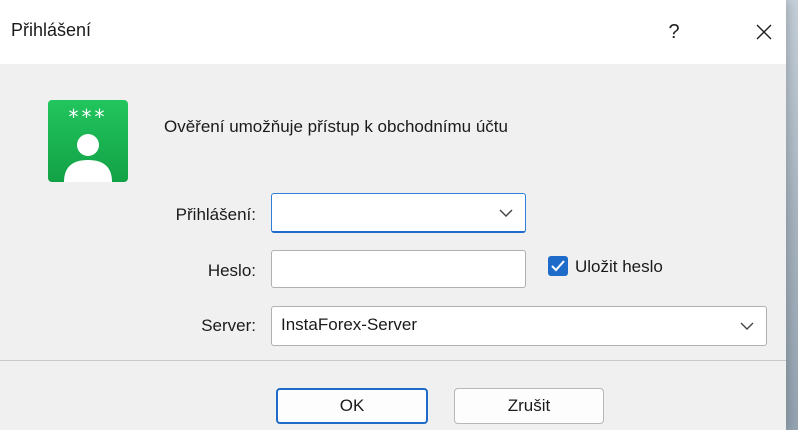 The height and width of the screenshot is (430, 798). I want to click on close-icon, so click(764, 32).